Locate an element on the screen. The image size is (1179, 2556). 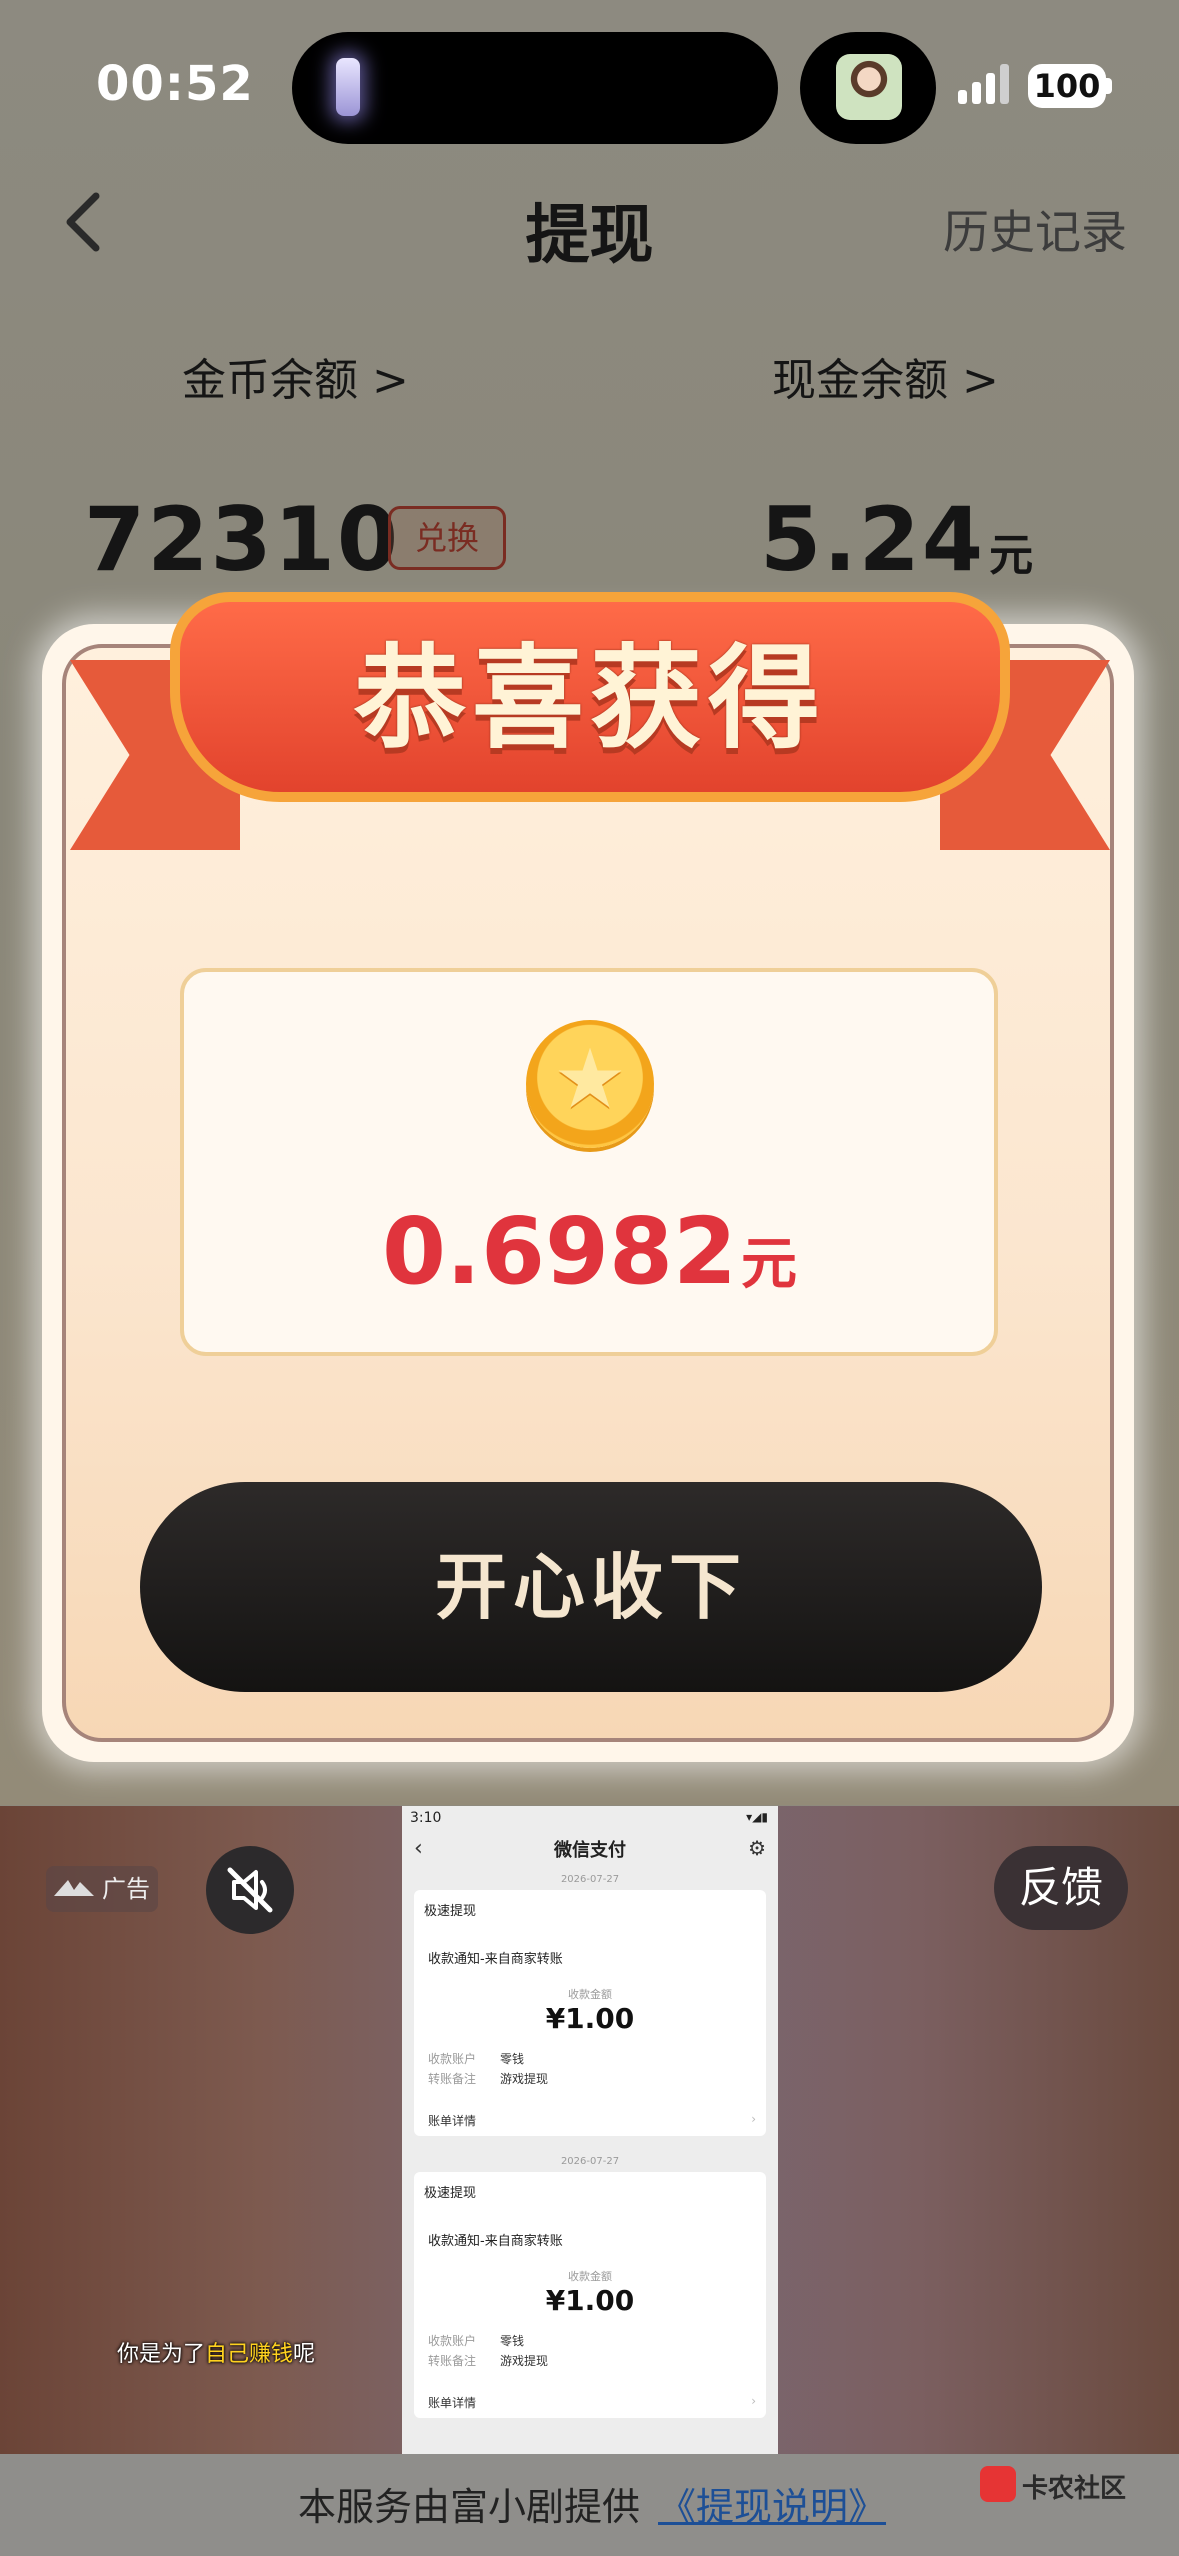
video-subtitle: 你是为了自己赚钱呢 is located at coordinates (216, 2352).